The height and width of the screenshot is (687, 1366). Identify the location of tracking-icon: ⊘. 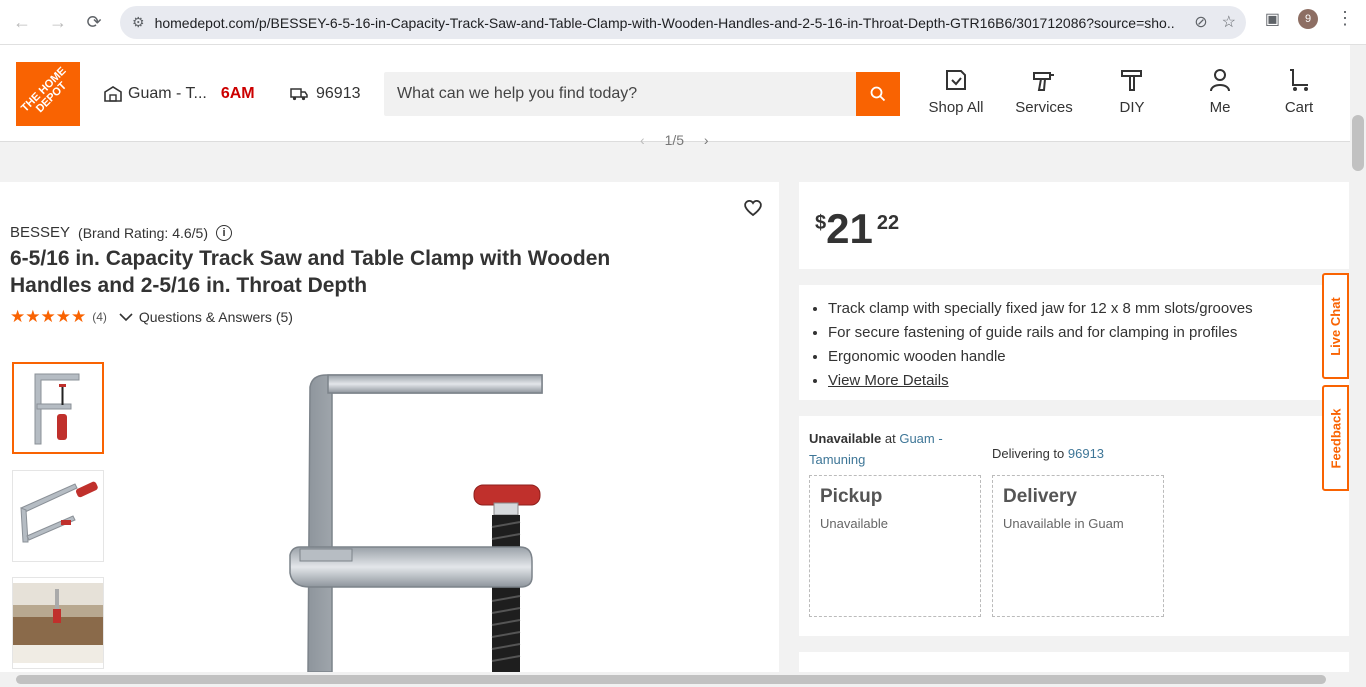
(1200, 22).